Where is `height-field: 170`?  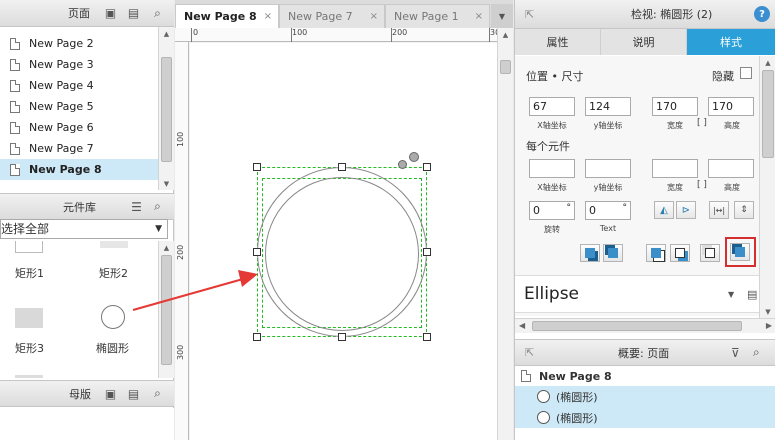 height-field: 170 is located at coordinates (731, 106).